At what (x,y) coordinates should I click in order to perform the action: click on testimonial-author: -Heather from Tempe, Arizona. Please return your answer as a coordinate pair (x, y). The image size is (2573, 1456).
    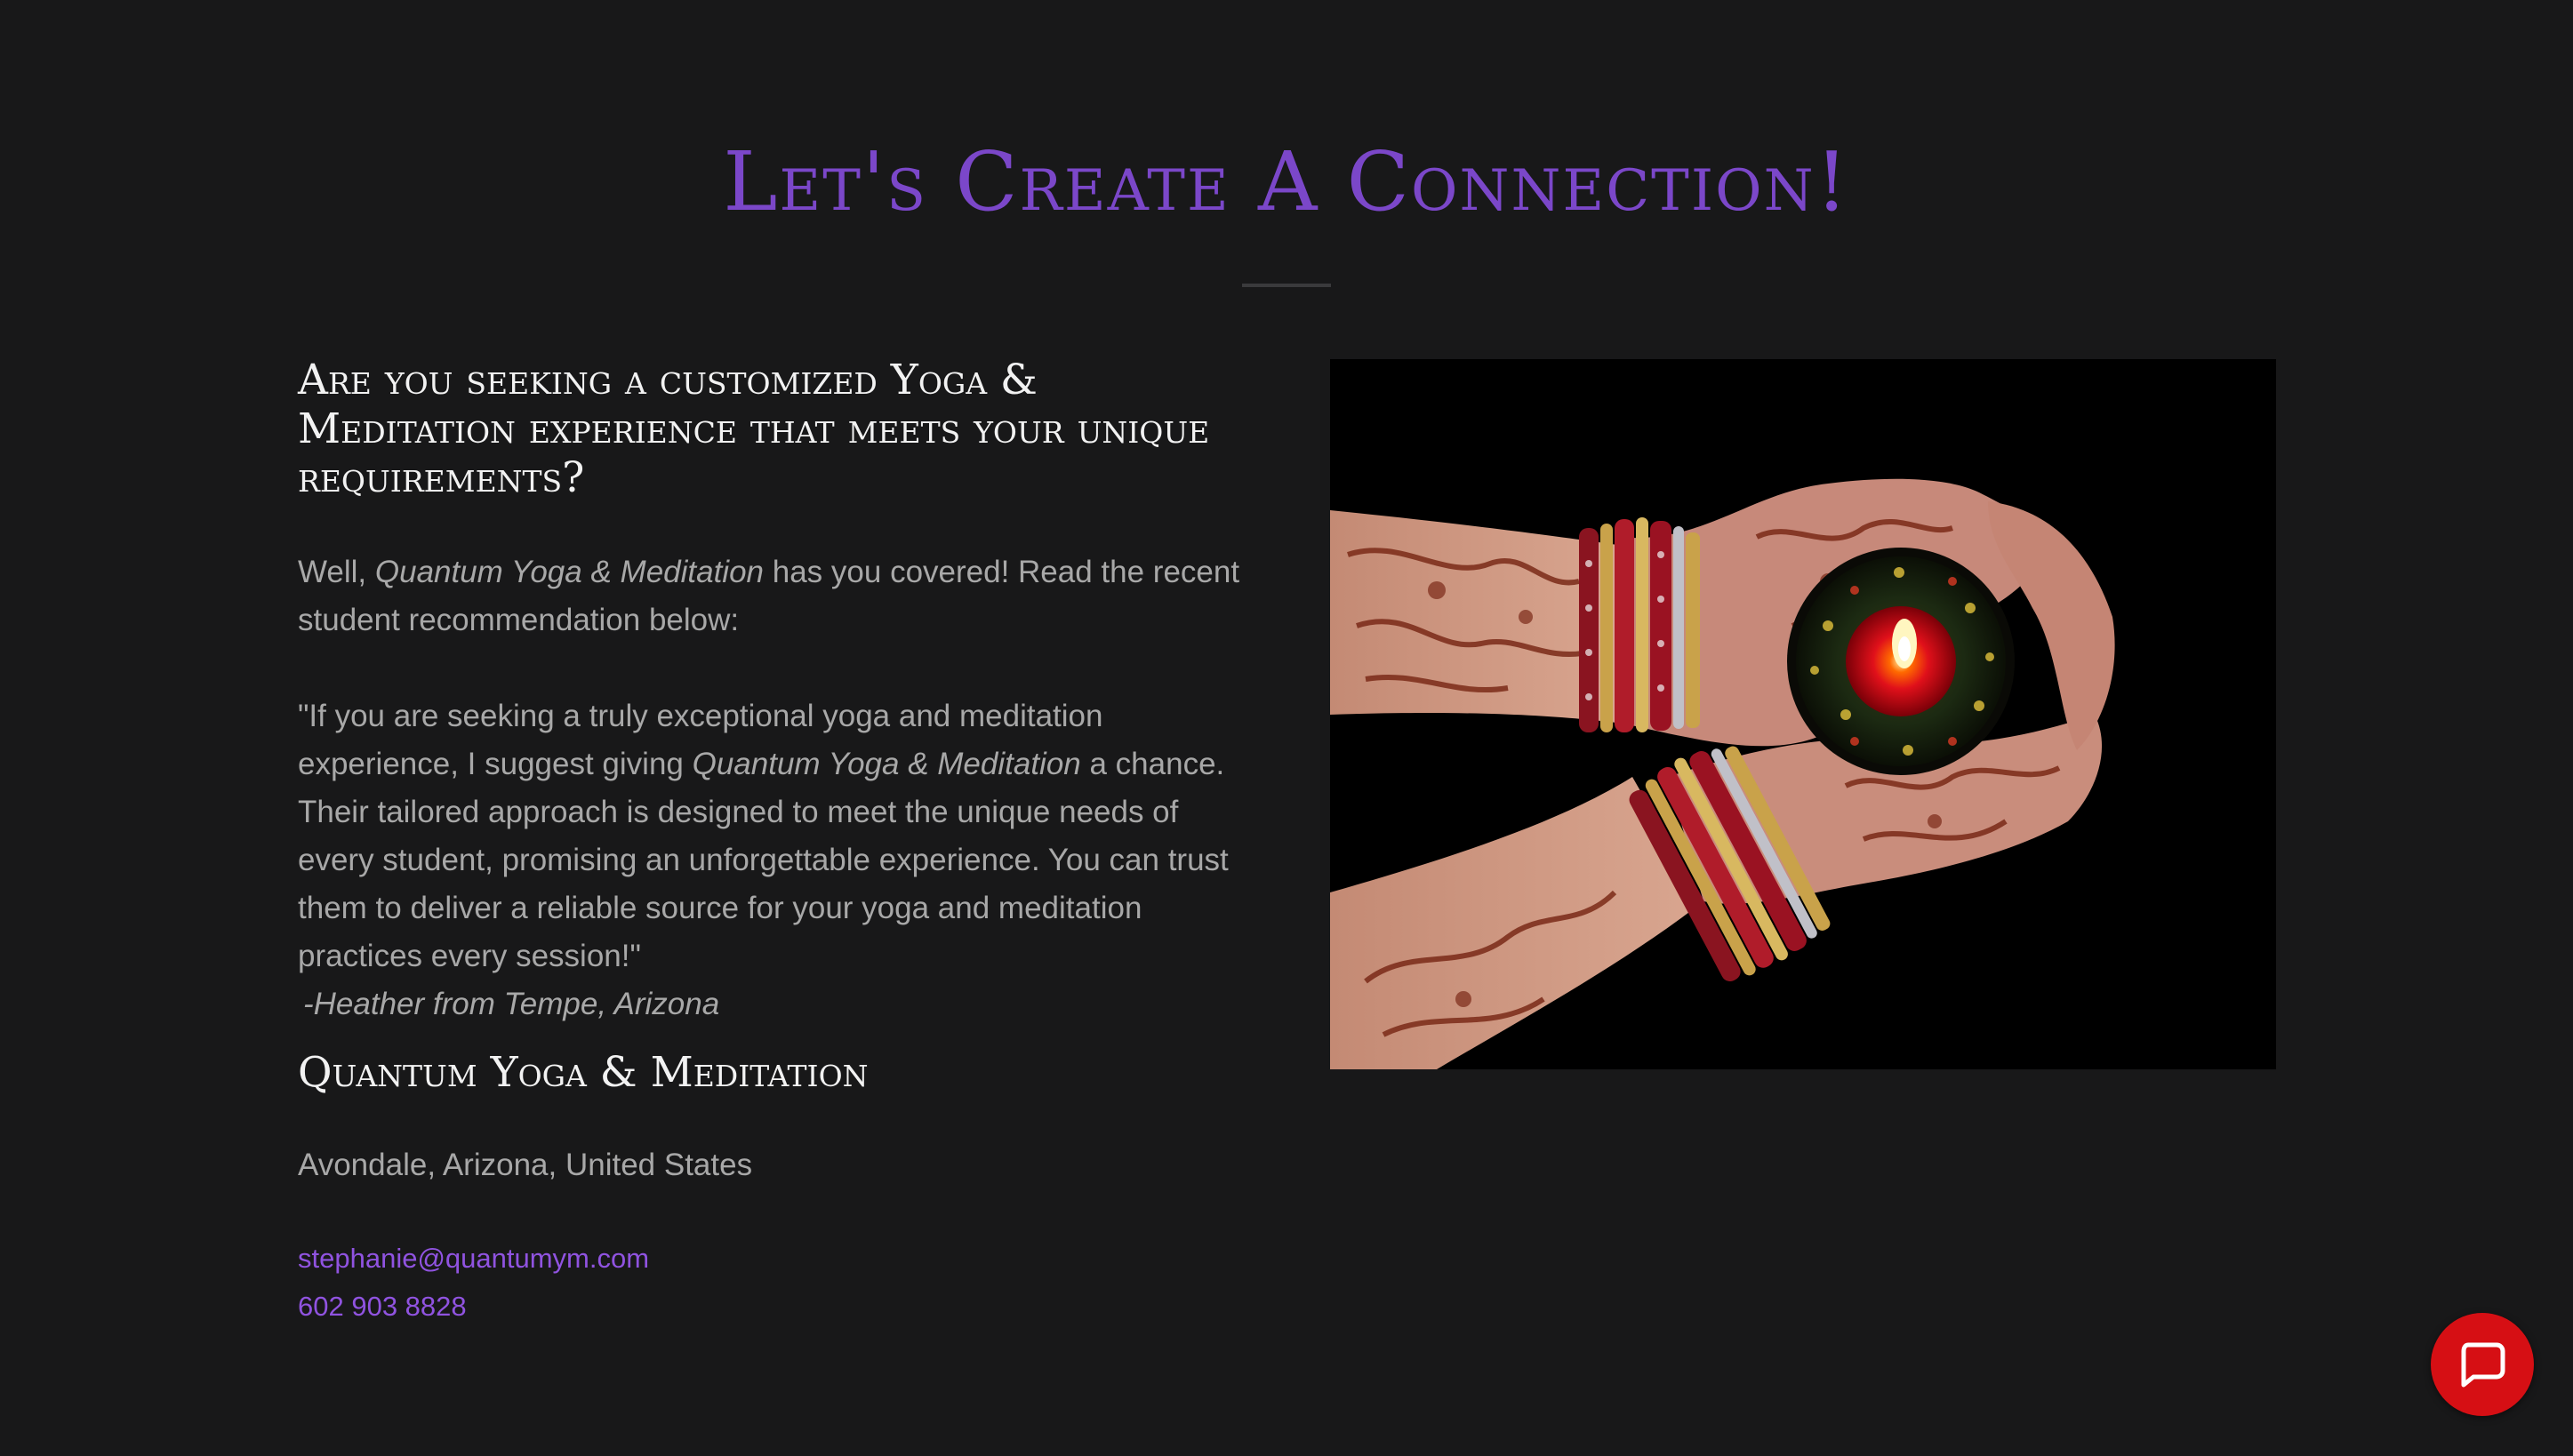
    Looking at the image, I should click on (511, 1004).